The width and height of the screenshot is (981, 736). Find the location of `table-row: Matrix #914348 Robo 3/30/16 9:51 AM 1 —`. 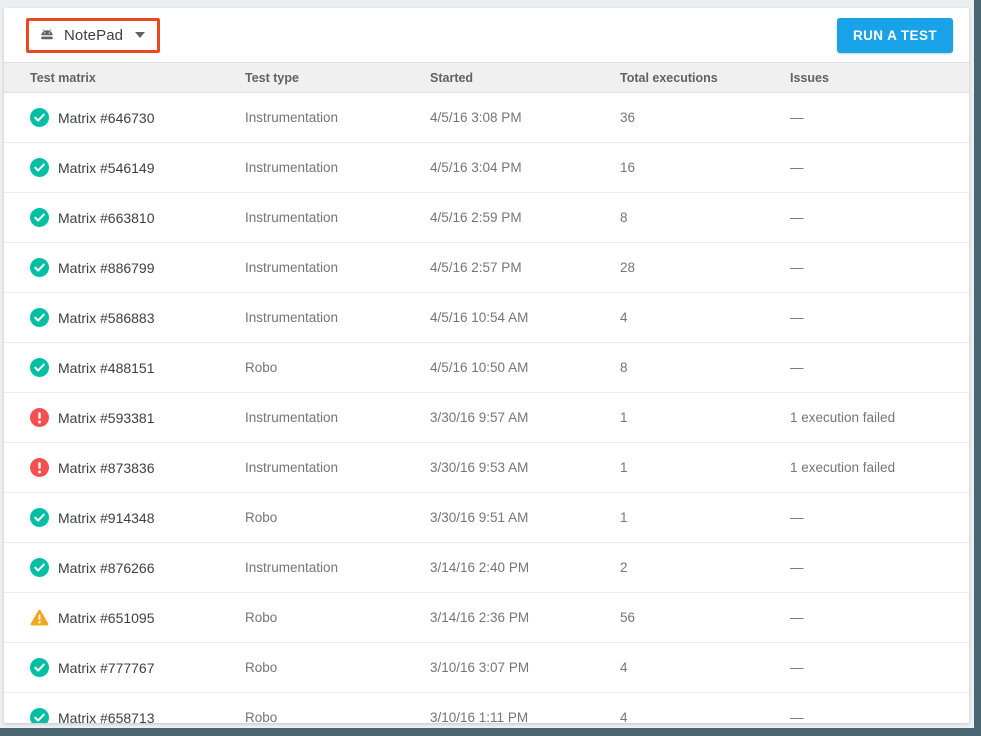

table-row: Matrix #914348 Robo 3/30/16 9:51 AM 1 — is located at coordinates (486, 518).